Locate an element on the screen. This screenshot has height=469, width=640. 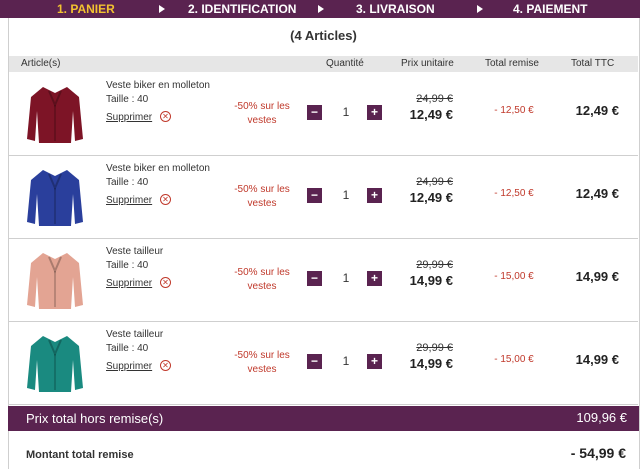
header-unit-price: Prix unitaire is located at coordinates (427, 63).